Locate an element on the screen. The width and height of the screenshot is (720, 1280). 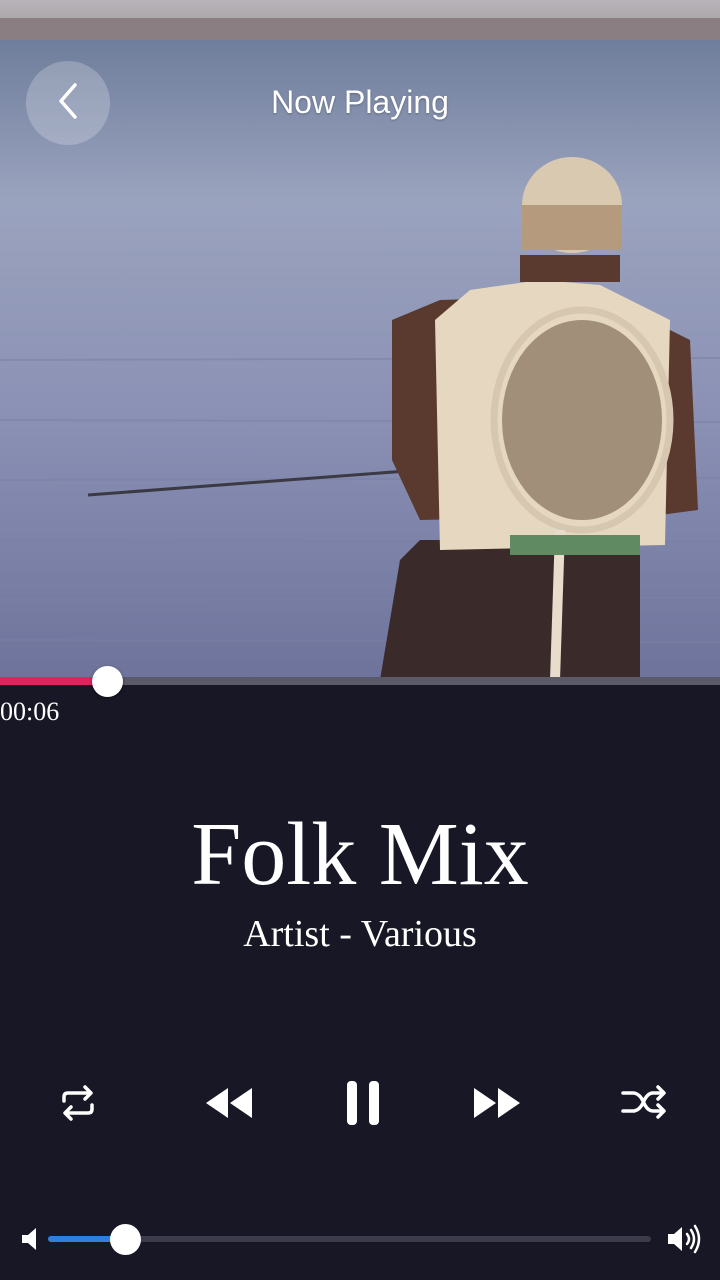
shuffle-button is located at coordinates (644, 1105).